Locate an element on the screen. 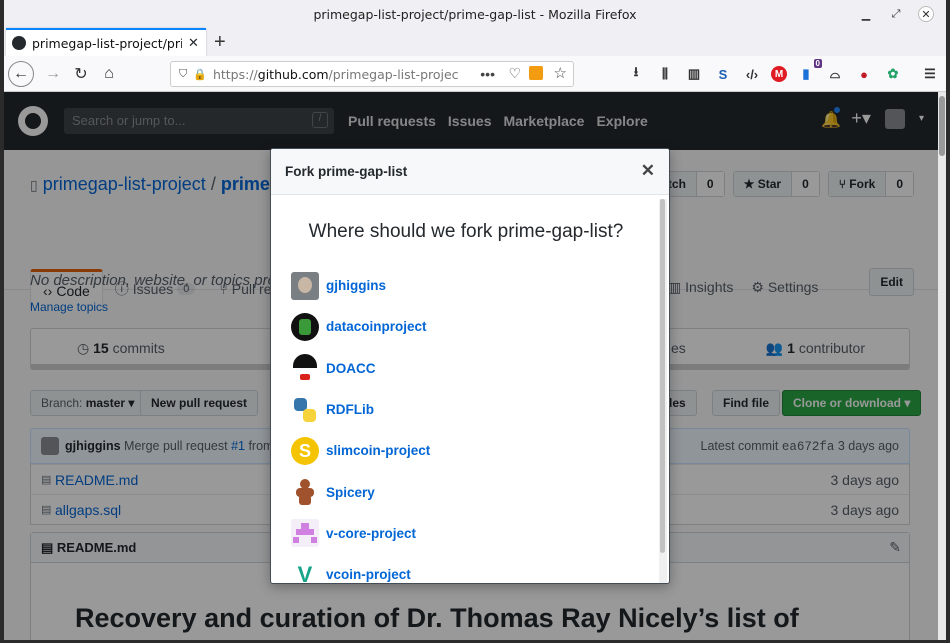 Image resolution: width=950 pixels, height=643 pixels. back-icon: ← is located at coordinates (21, 74).